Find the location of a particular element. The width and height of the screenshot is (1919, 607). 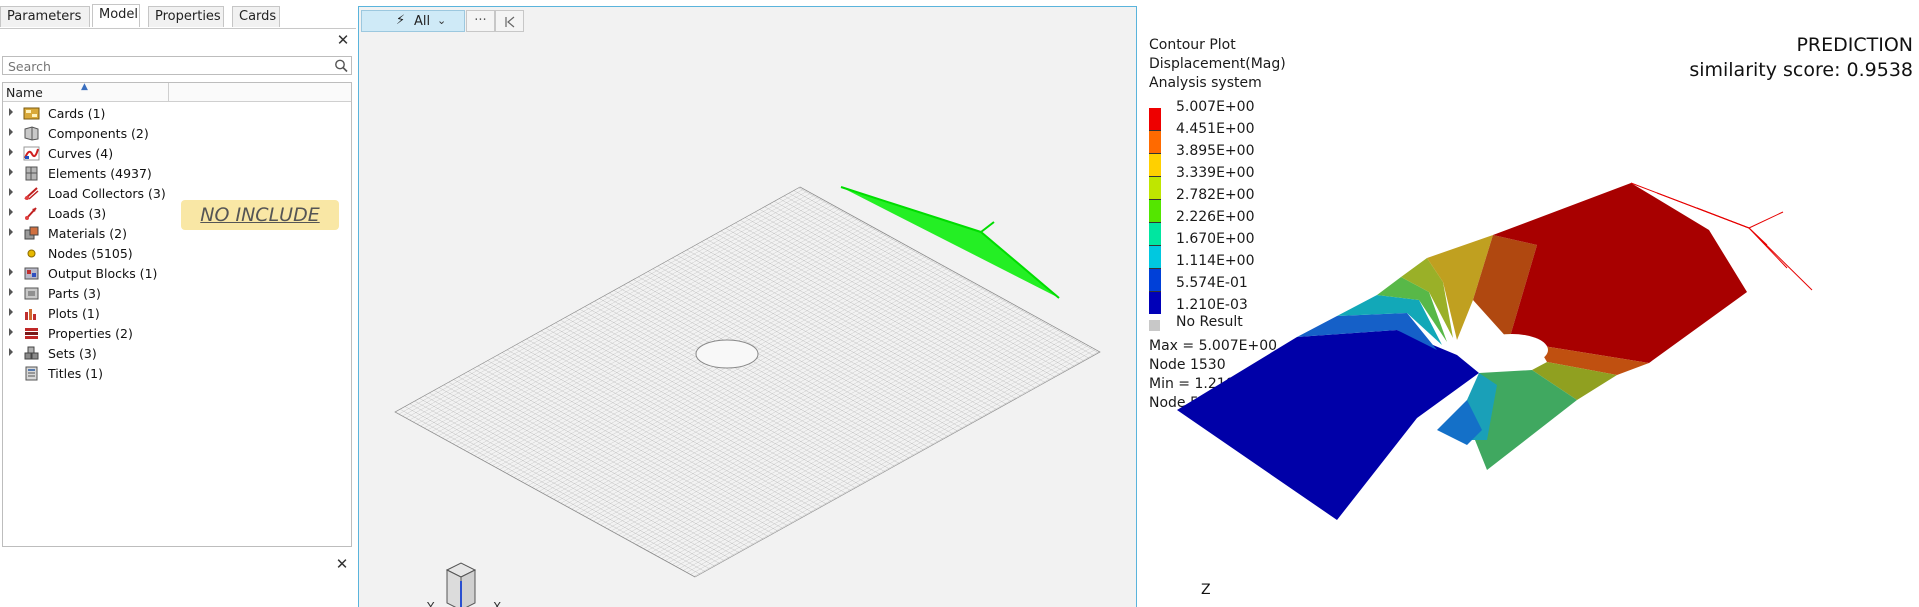

tree-item-plots: Plots (1) is located at coordinates (168, 314).